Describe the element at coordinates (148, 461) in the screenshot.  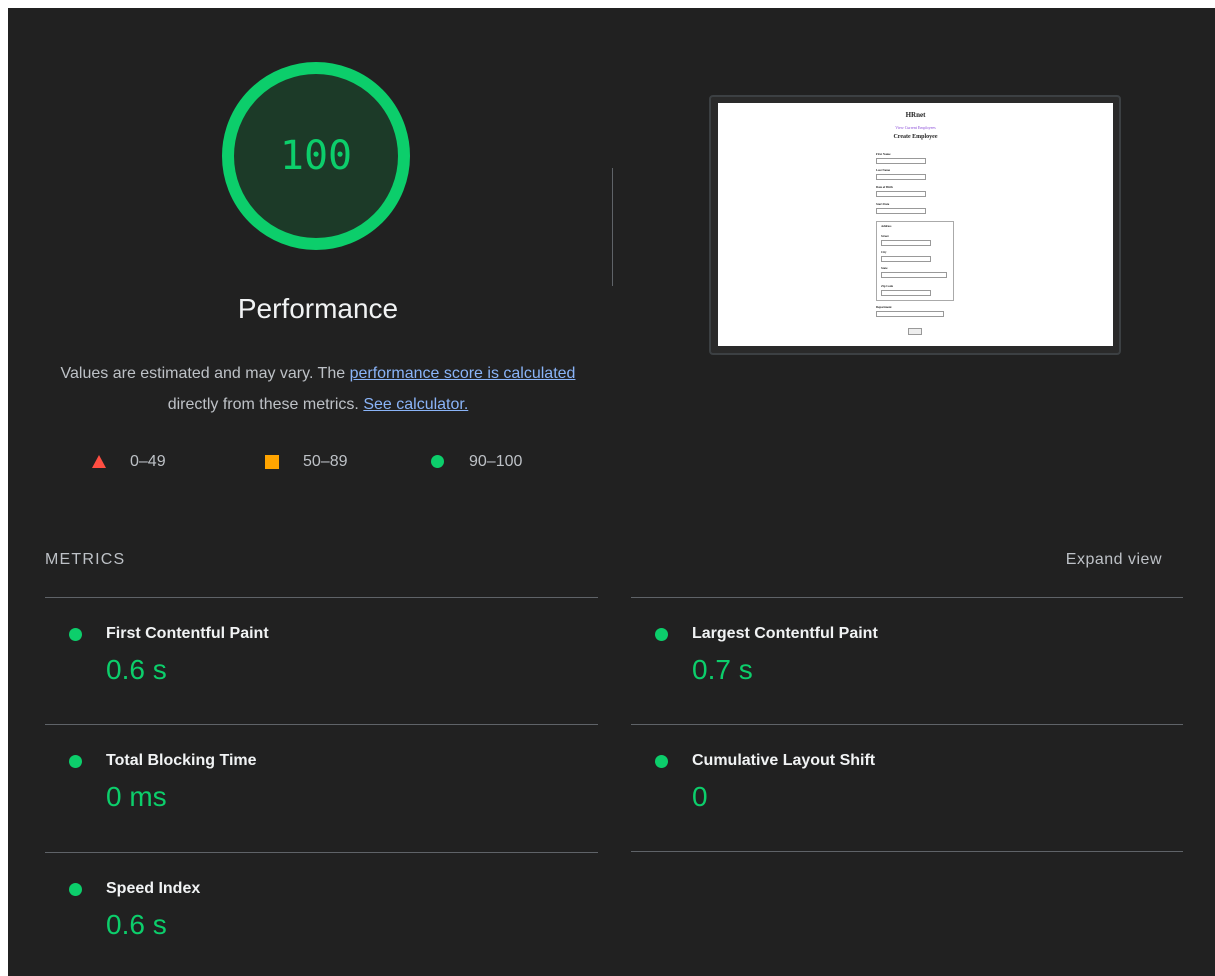
I see `legend-label: 0–49` at that location.